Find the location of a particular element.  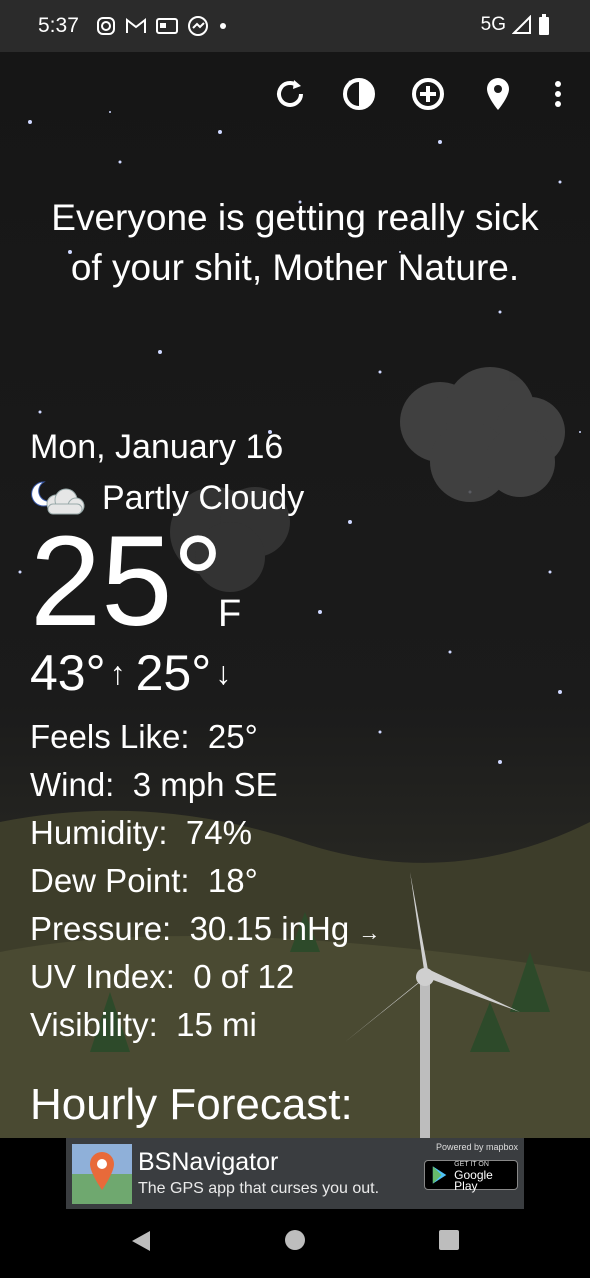

notification-icons is located at coordinates (162, 26).